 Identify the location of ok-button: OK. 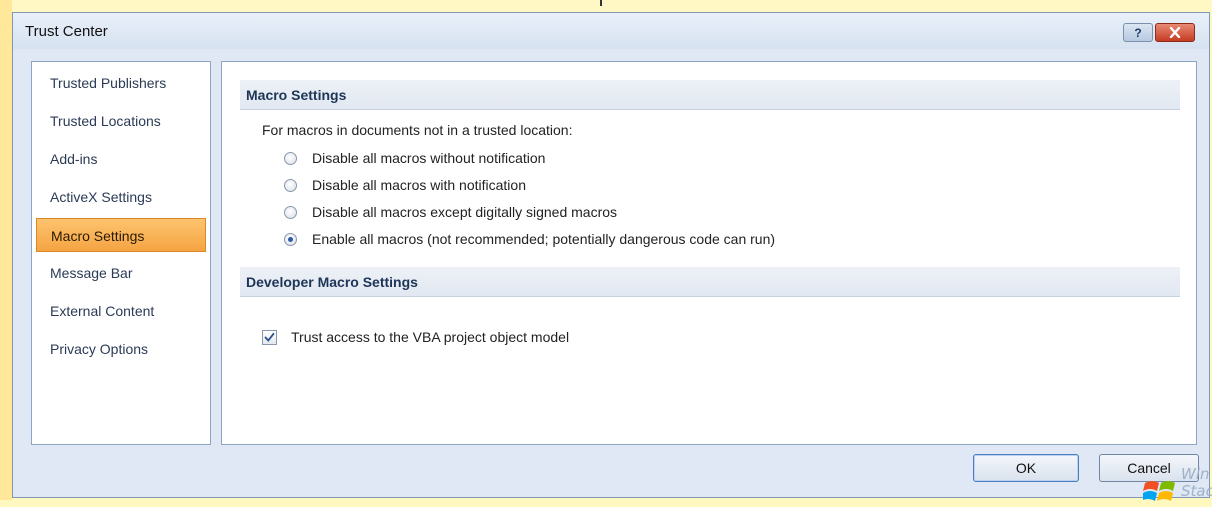
(1026, 468).